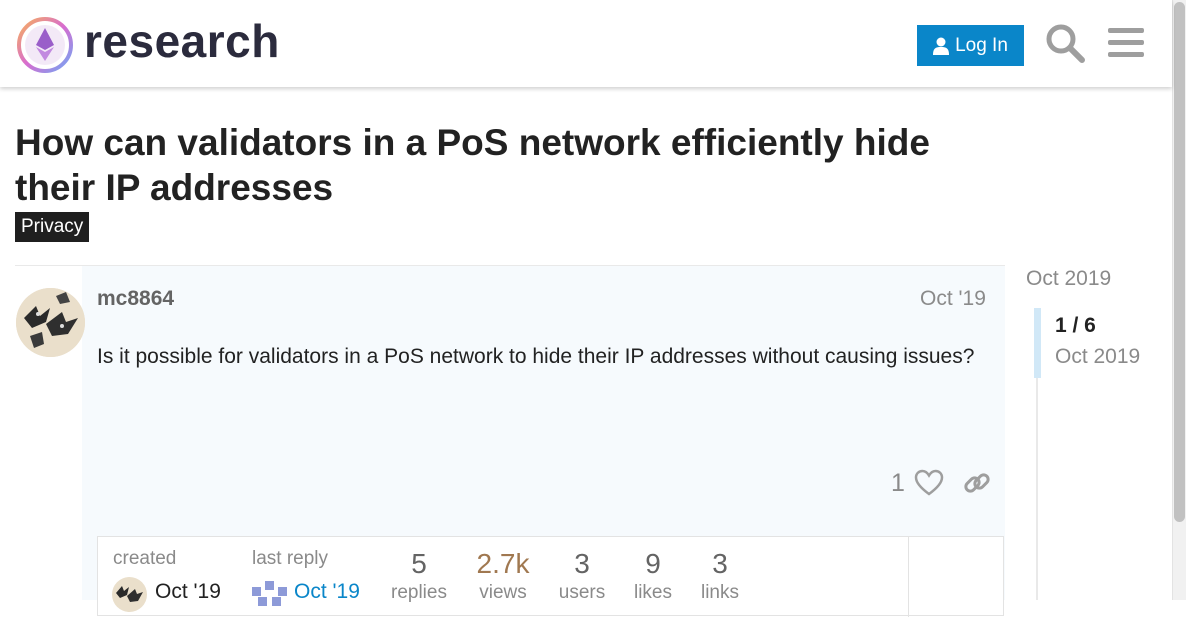 The image size is (1186, 617). What do you see at coordinates (981, 45) in the screenshot?
I see `login-label: Log In` at bounding box center [981, 45].